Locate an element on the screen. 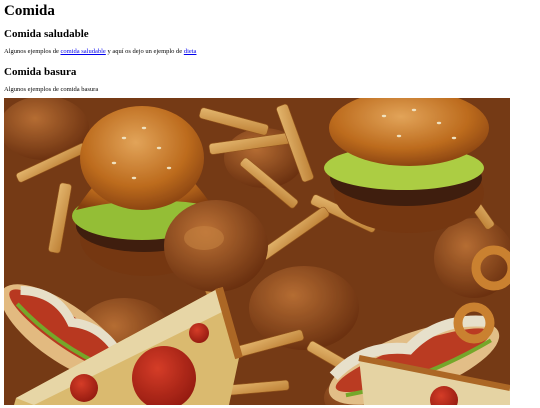  paragraph-text: y aquí os dejo un ejemplo de is located at coordinates (144, 51).